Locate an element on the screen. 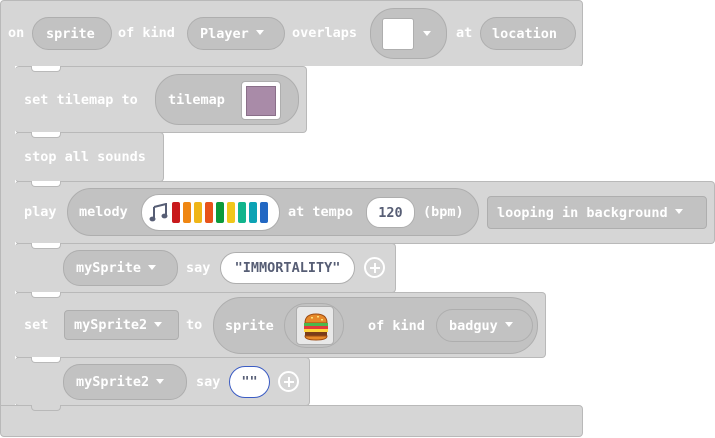 This screenshot has height=438, width=715. playback-mode-label: looping in background is located at coordinates (582, 212).